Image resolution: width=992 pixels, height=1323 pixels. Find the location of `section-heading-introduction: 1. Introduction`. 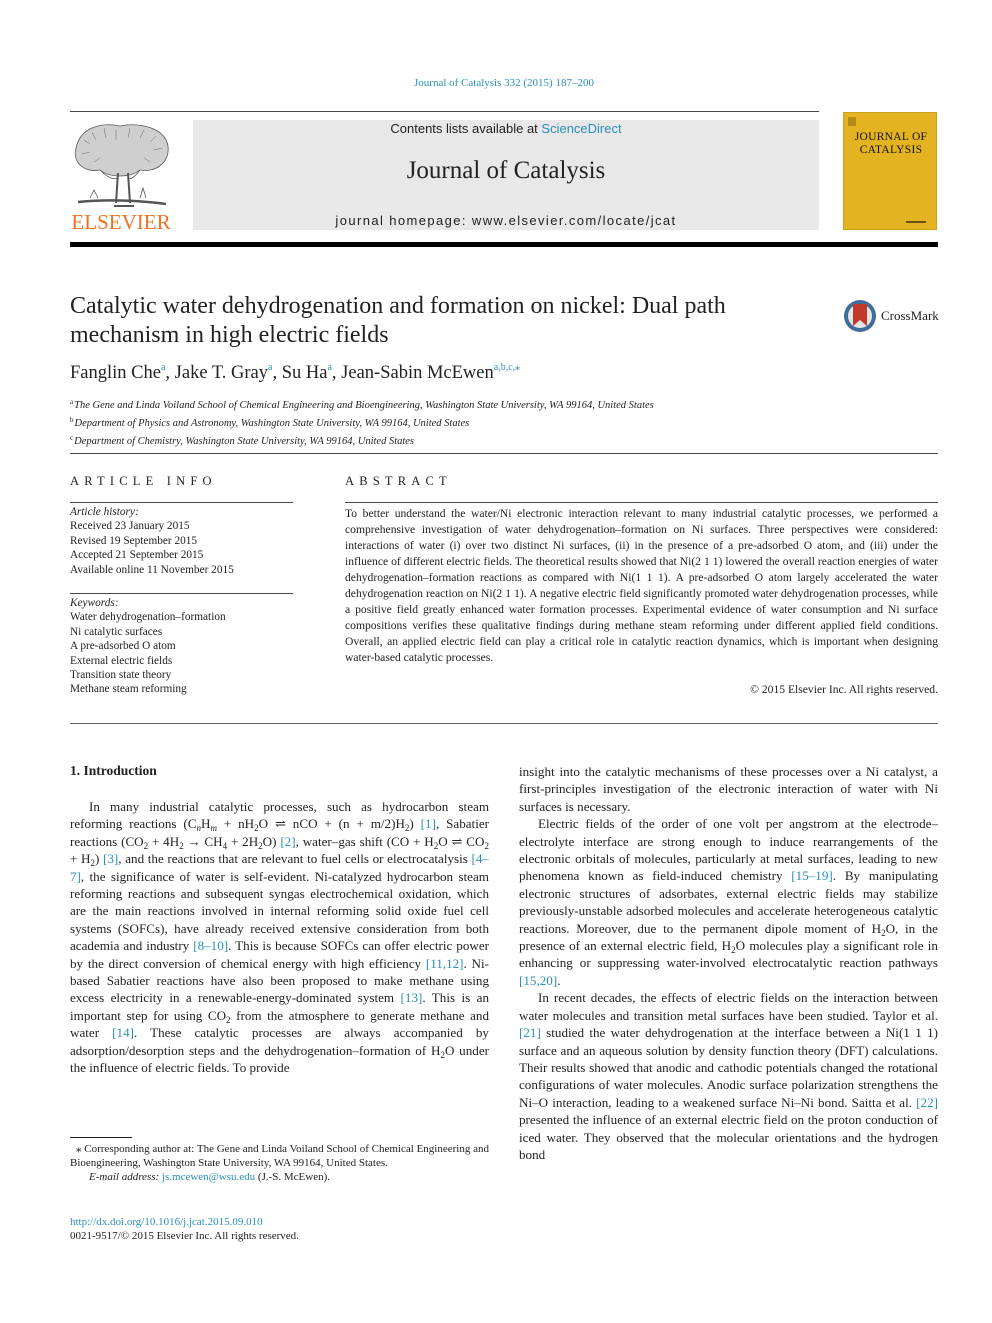

section-heading-introduction: 1. Introduction is located at coordinates (113, 770).